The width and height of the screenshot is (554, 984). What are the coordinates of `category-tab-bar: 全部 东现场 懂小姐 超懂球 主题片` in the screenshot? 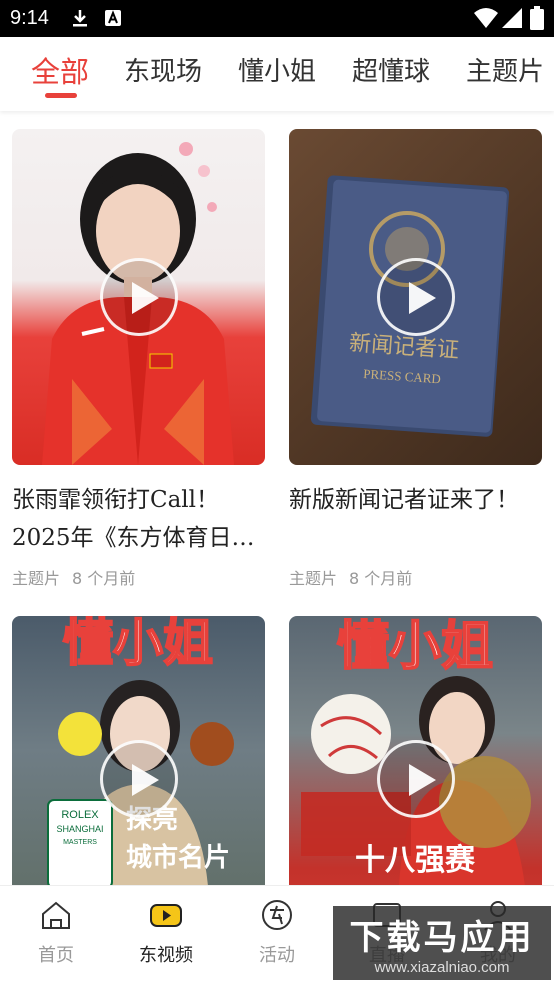 It's located at (277, 74).